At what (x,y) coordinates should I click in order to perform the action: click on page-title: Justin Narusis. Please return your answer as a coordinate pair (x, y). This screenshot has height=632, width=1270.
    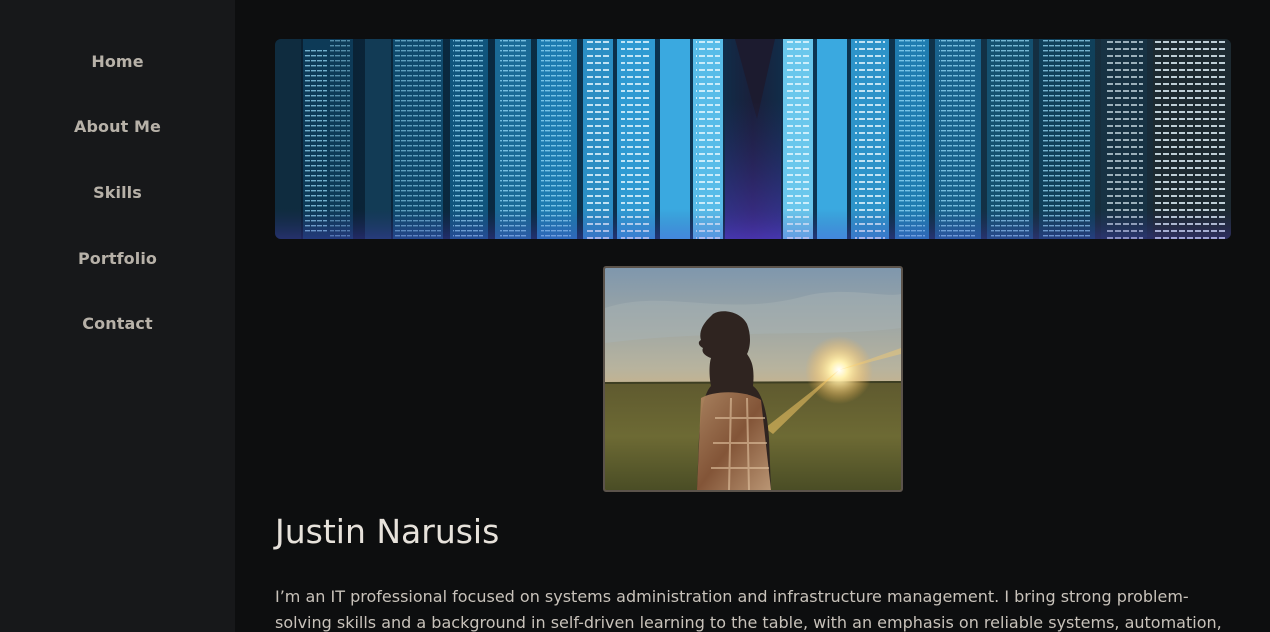
    Looking at the image, I should click on (387, 531).